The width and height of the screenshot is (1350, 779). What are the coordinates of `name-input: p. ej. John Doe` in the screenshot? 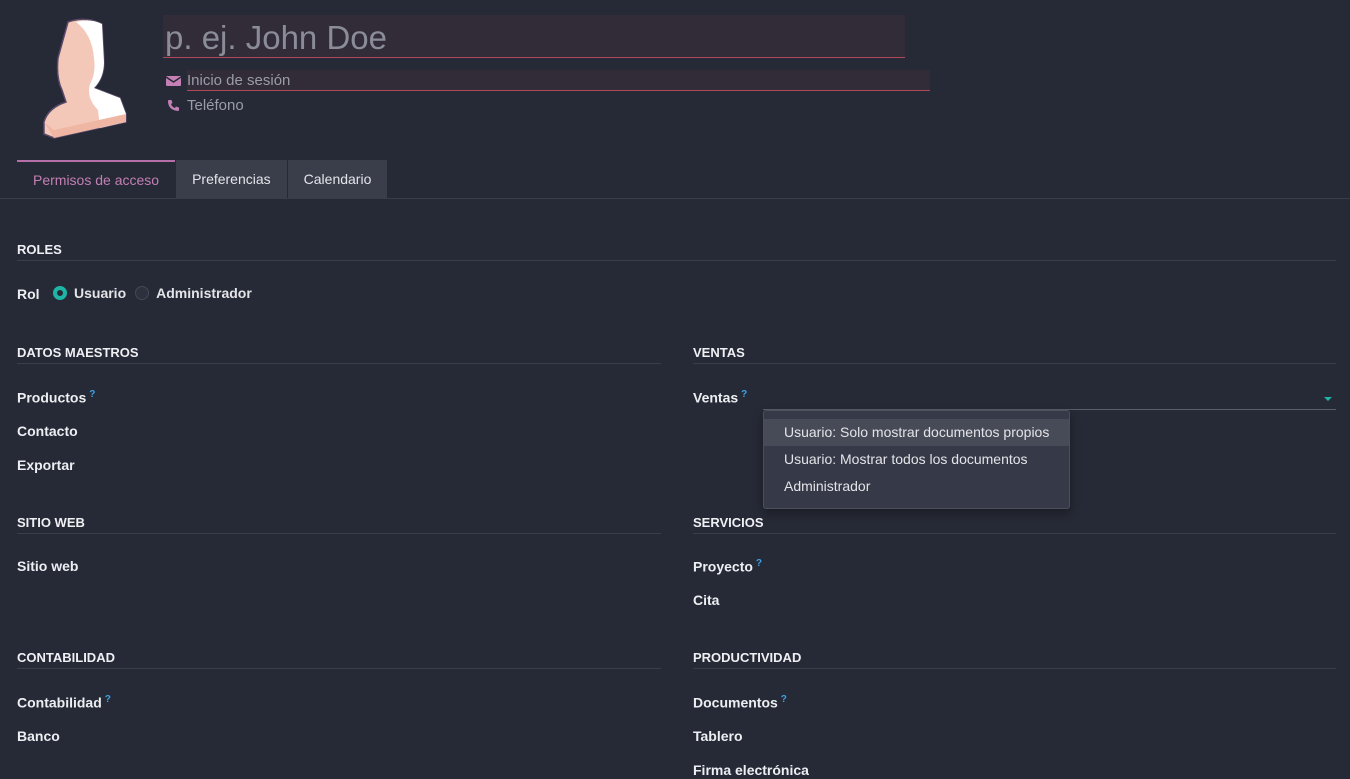 It's located at (534, 36).